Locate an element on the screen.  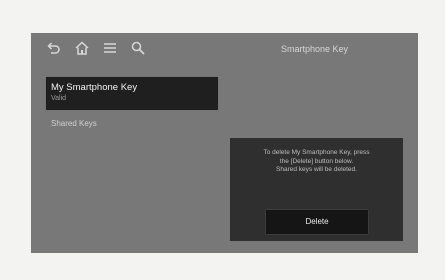
screen-title: Smartphone Key is located at coordinates (315, 49).